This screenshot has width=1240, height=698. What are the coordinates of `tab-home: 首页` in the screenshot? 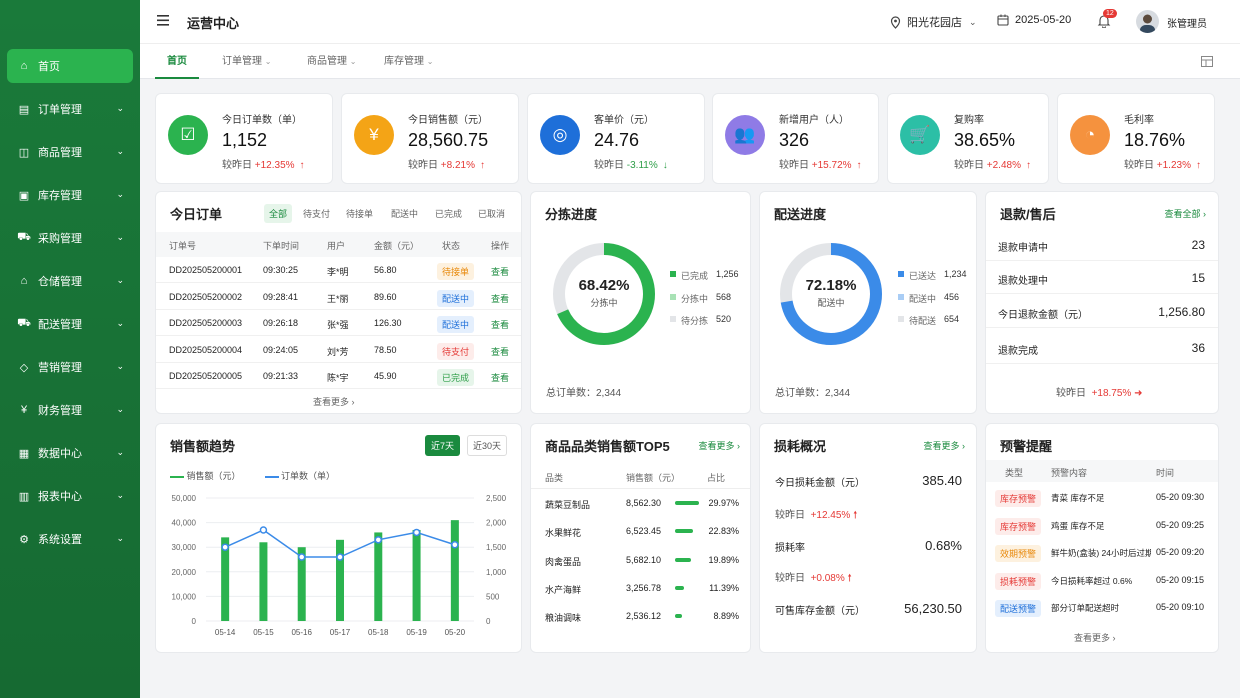 It's located at (177, 61).